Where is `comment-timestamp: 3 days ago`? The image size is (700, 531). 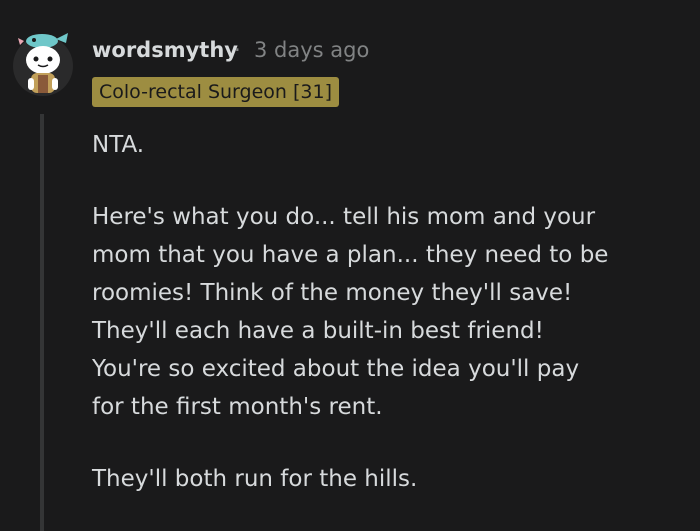 comment-timestamp: 3 days ago is located at coordinates (311, 50).